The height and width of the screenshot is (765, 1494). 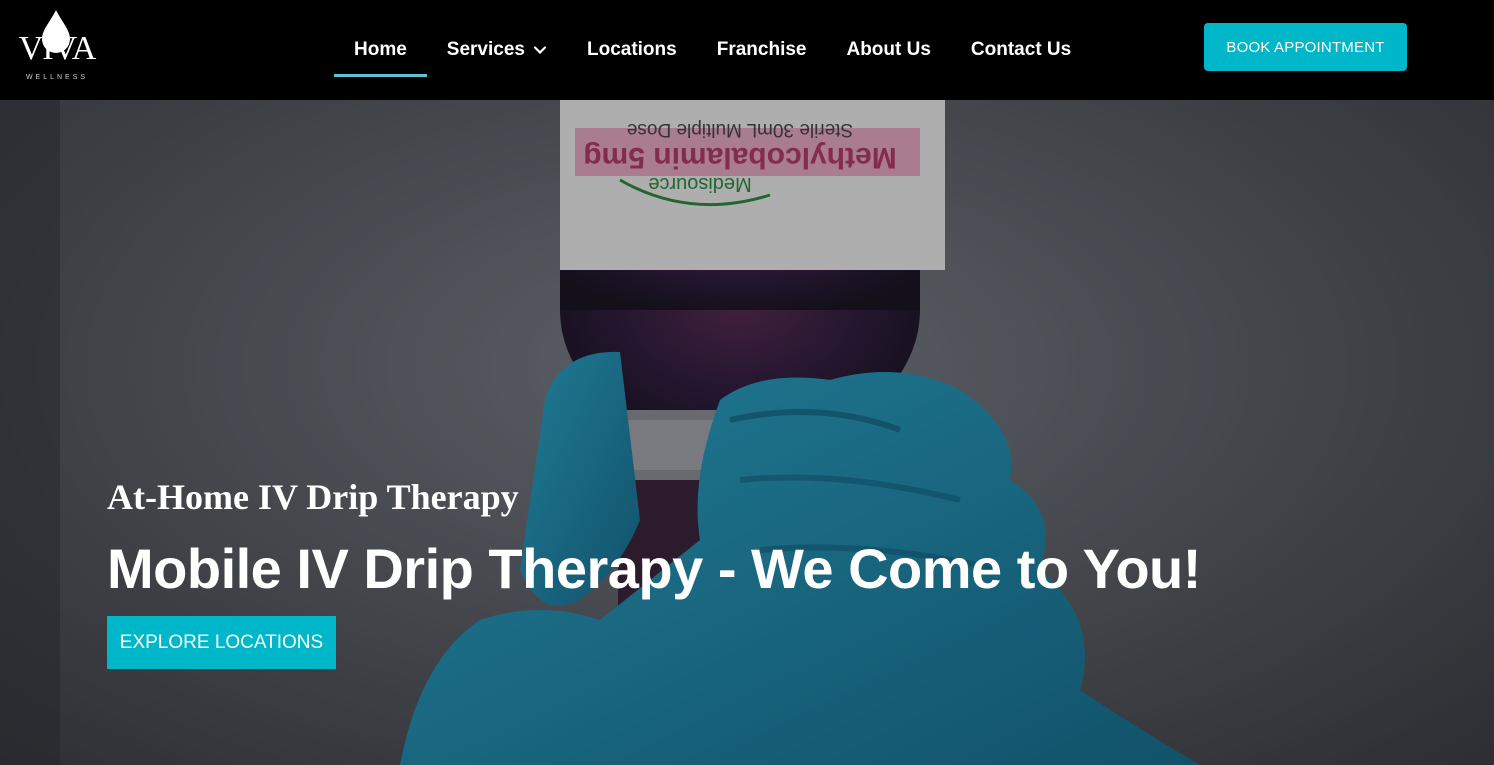 I want to click on nav-item-contact-us: Contact Us, so click(x=1021, y=50).